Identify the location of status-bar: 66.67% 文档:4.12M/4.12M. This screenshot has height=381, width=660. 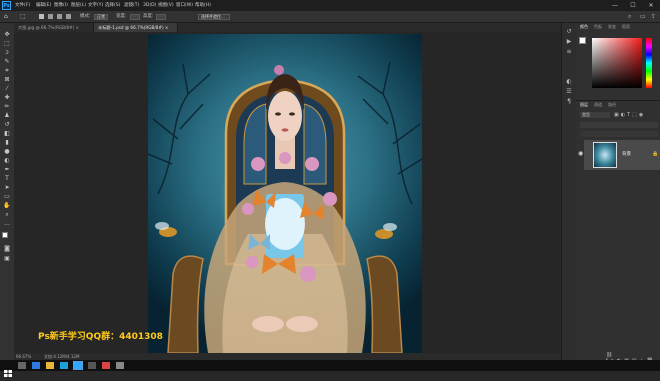
(287, 356).